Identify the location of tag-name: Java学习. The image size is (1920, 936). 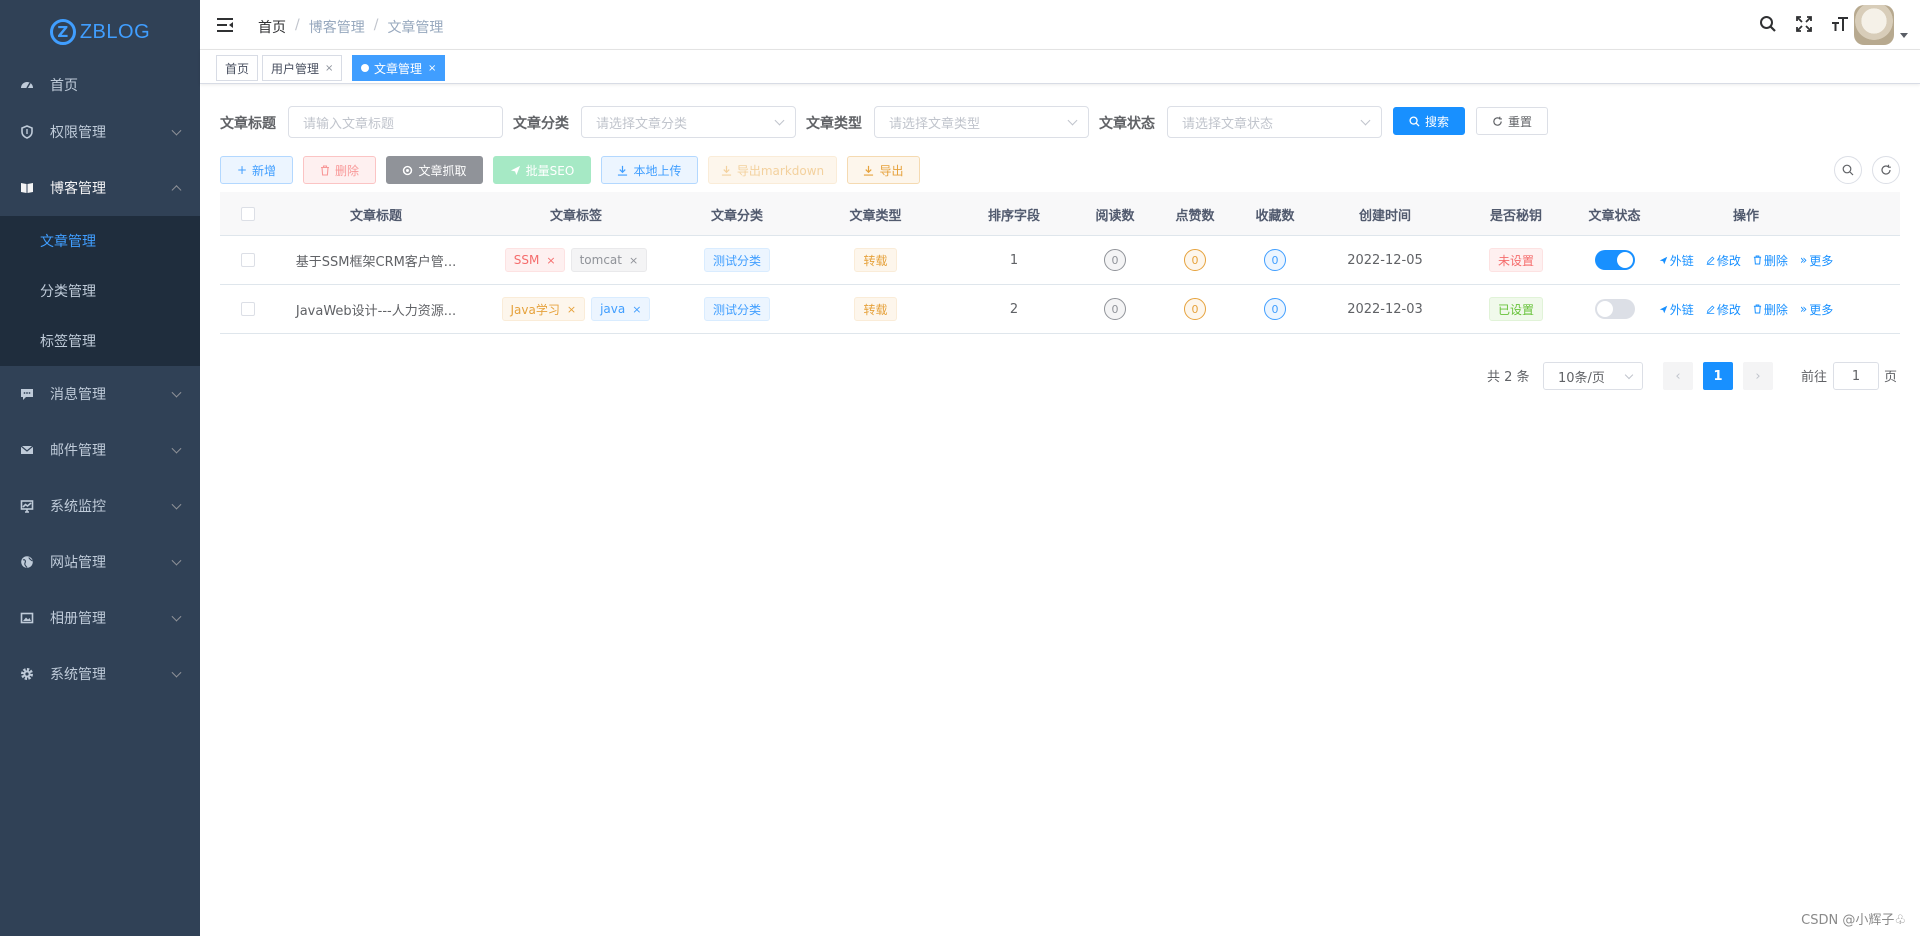
(535, 309).